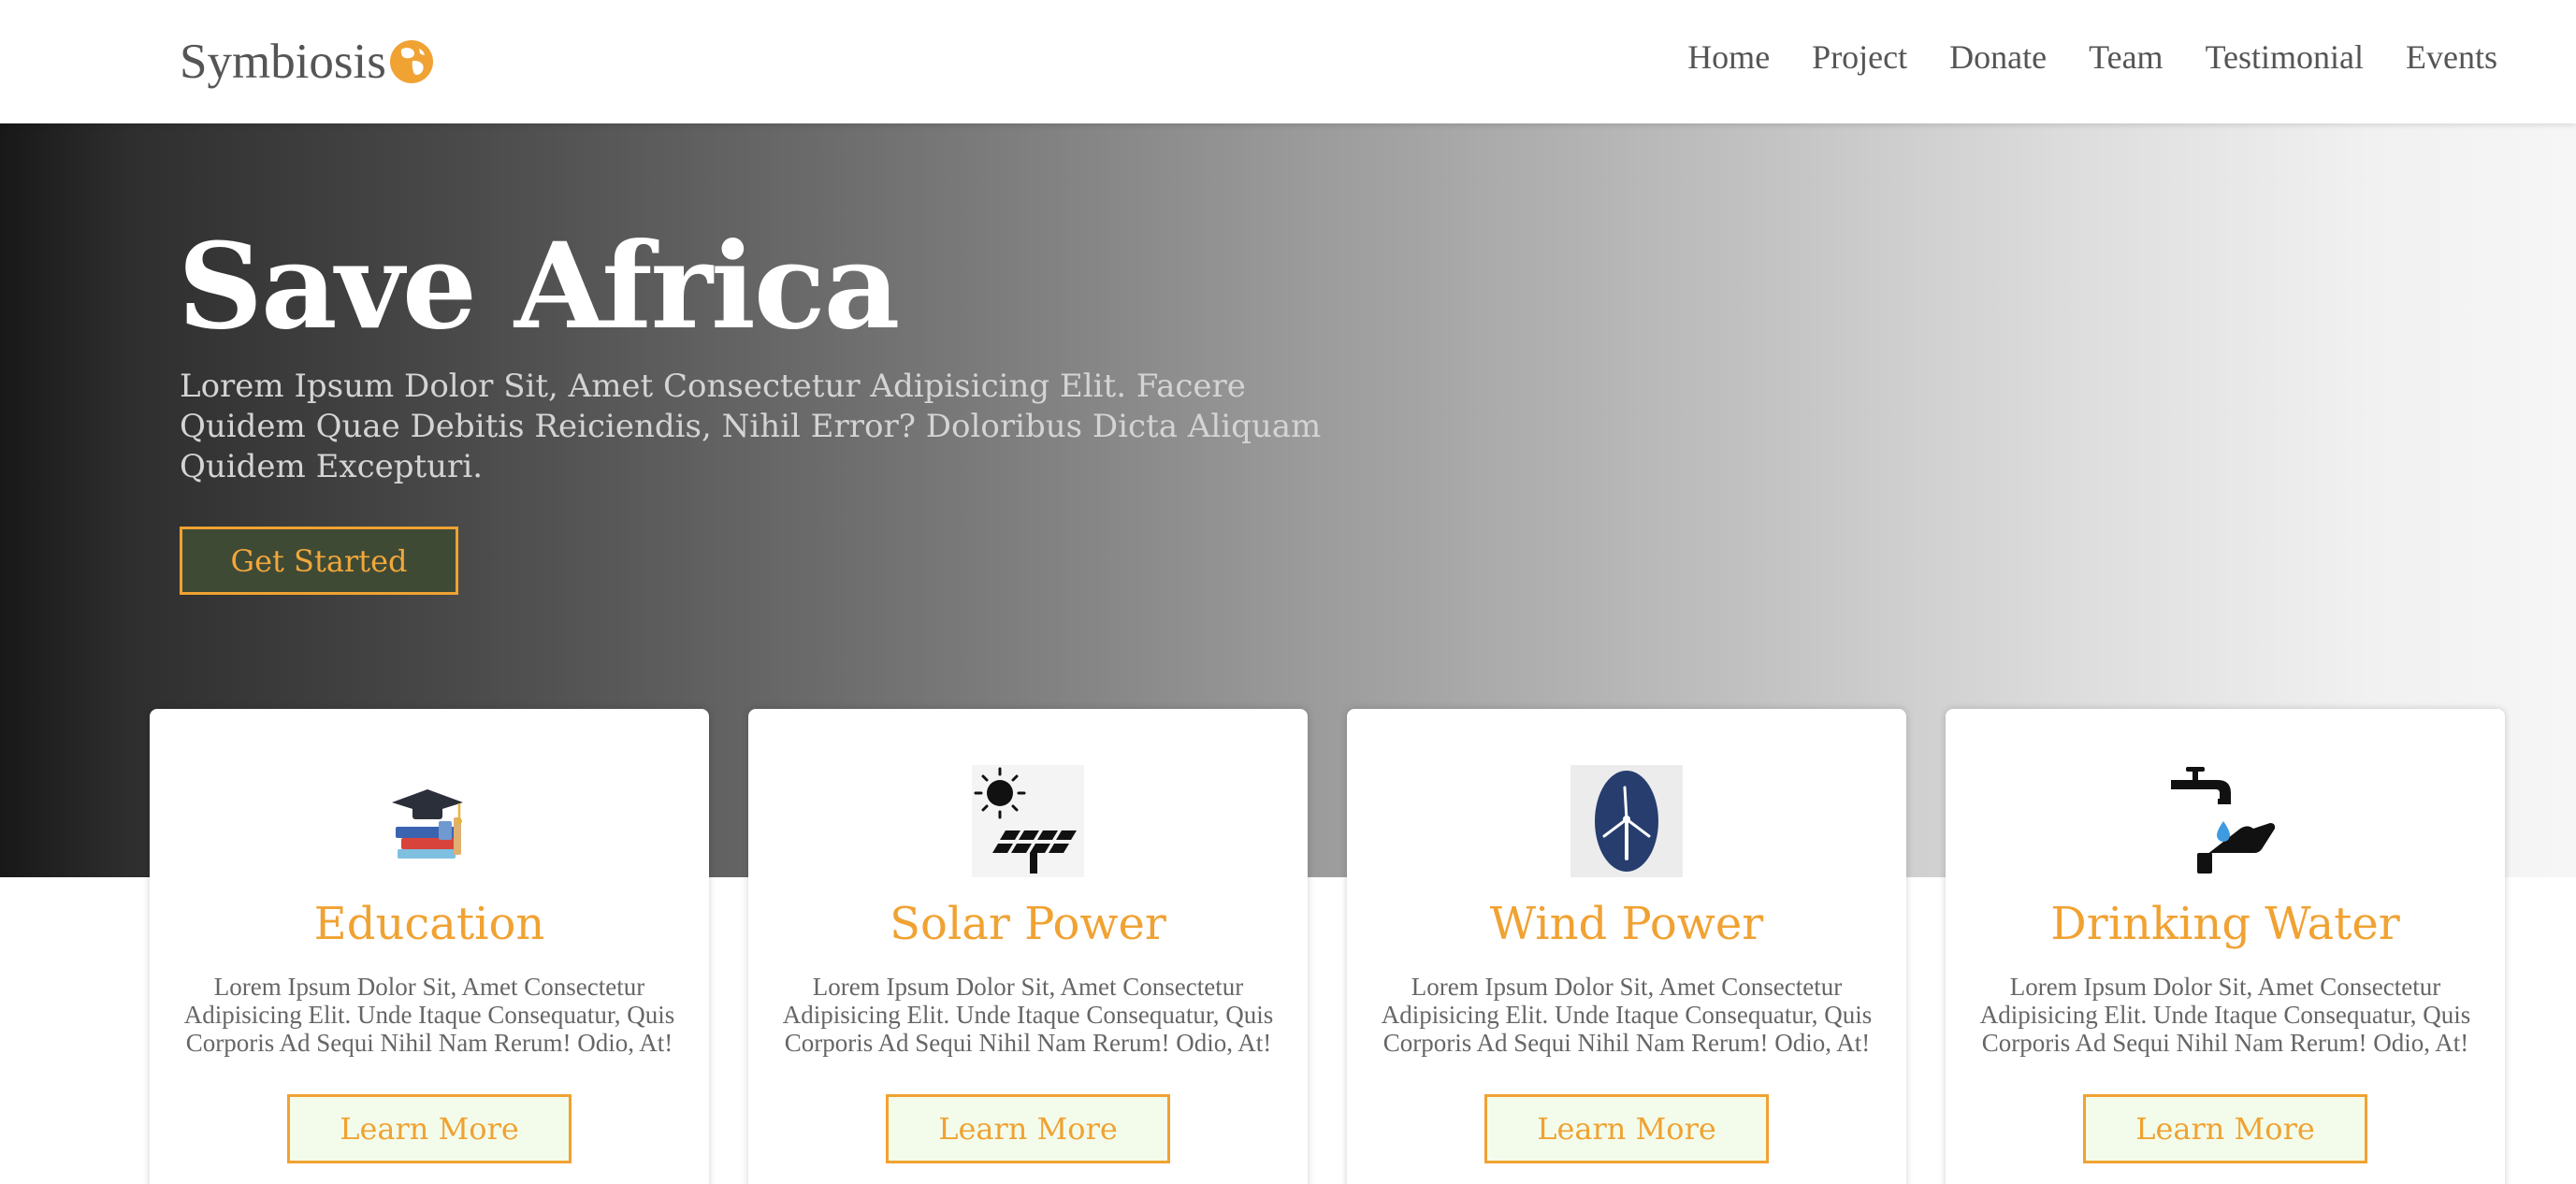 Image resolution: width=2576 pixels, height=1184 pixels. I want to click on nav-project: Project, so click(1859, 57).